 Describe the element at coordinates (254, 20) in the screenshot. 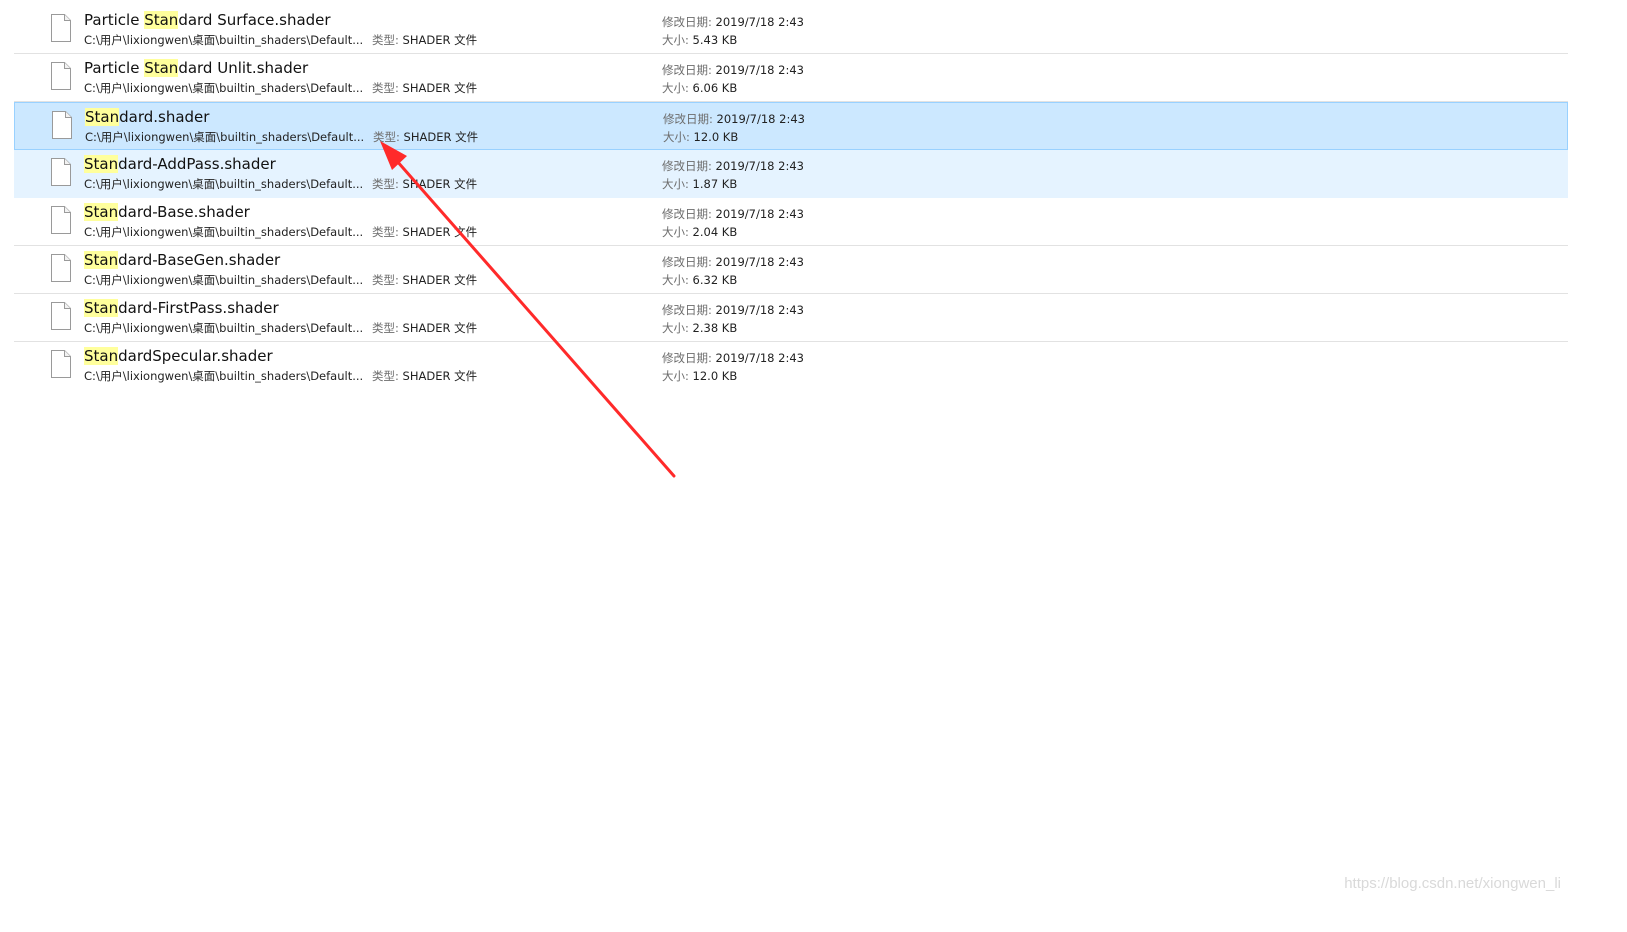

I see `file-name-suffix: dard Surface.shader` at that location.